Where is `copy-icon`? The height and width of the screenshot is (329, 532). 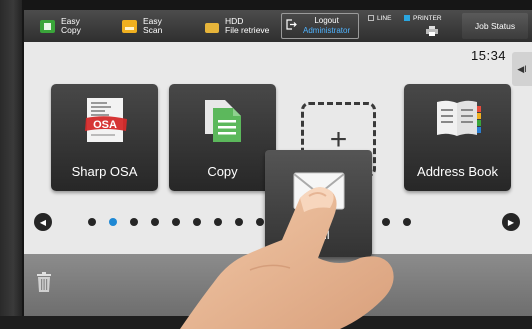
copy-icon is located at coordinates (222, 121).